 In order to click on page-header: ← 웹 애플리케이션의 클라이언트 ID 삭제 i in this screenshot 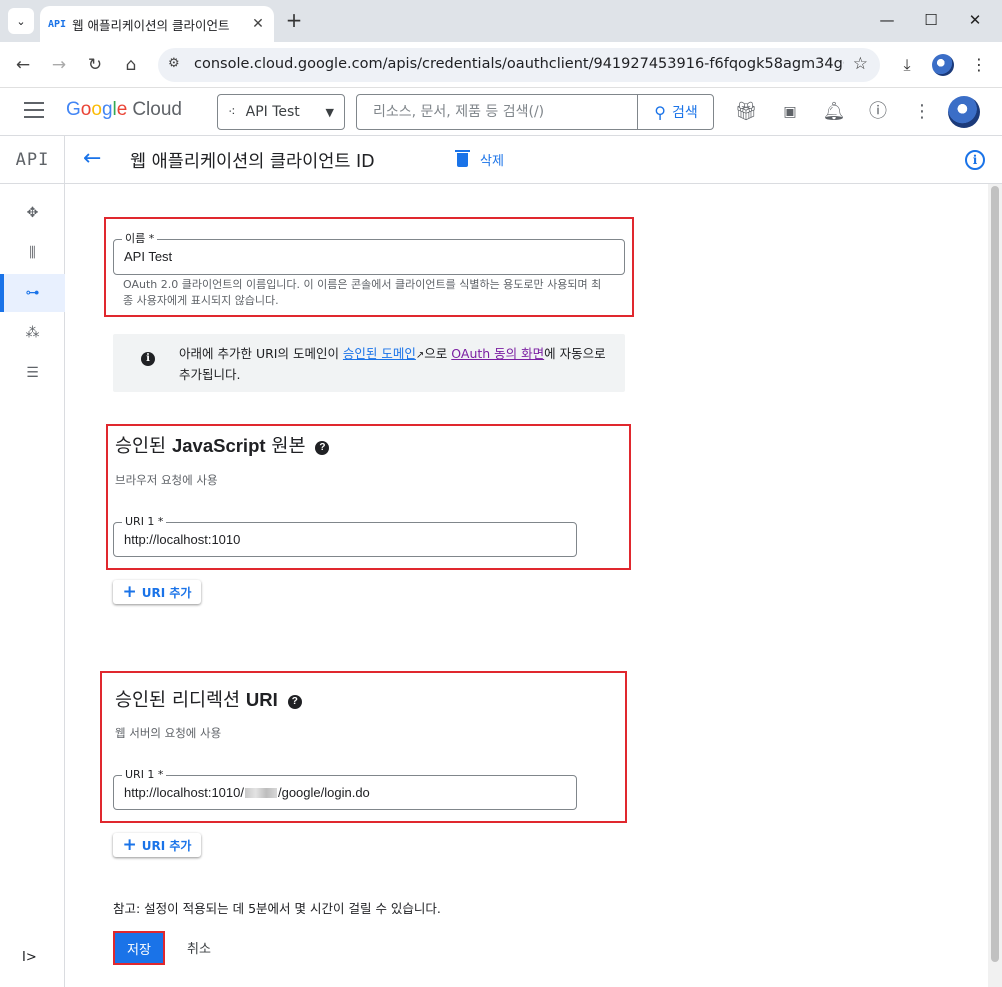, I will do `click(533, 160)`.